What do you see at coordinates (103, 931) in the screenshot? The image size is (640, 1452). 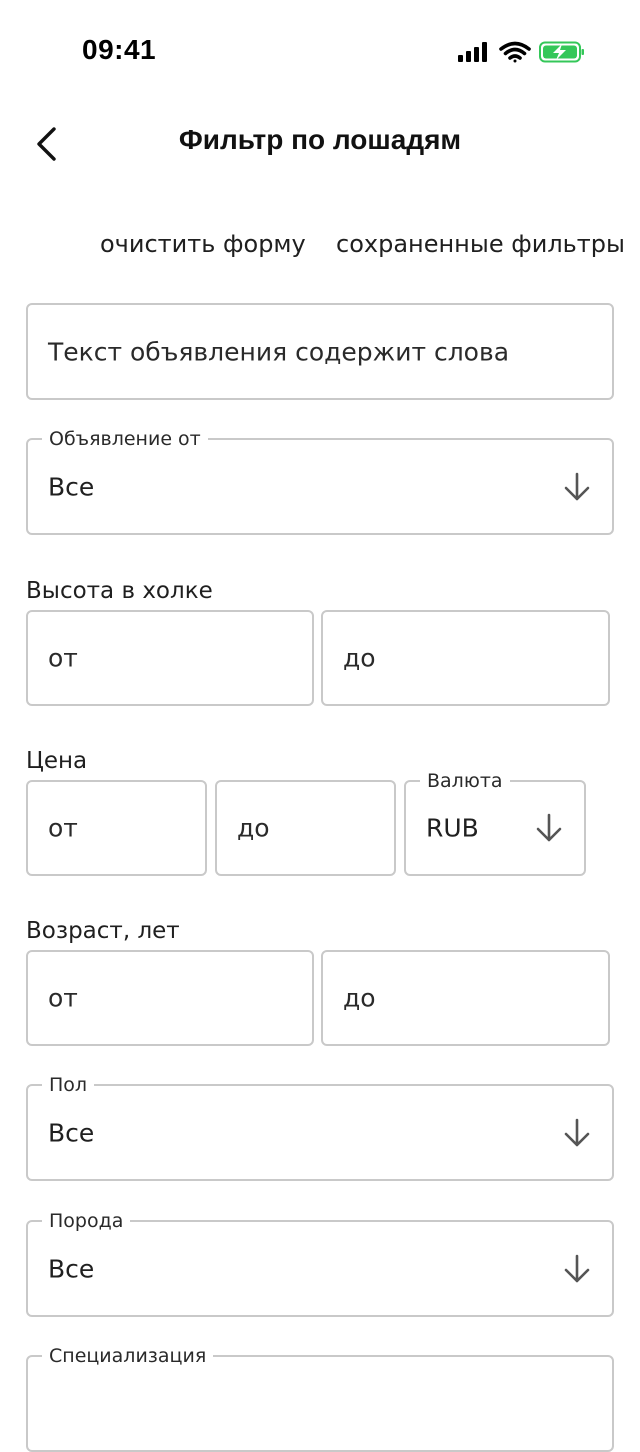 I see `age-label: Возраст, лет` at bounding box center [103, 931].